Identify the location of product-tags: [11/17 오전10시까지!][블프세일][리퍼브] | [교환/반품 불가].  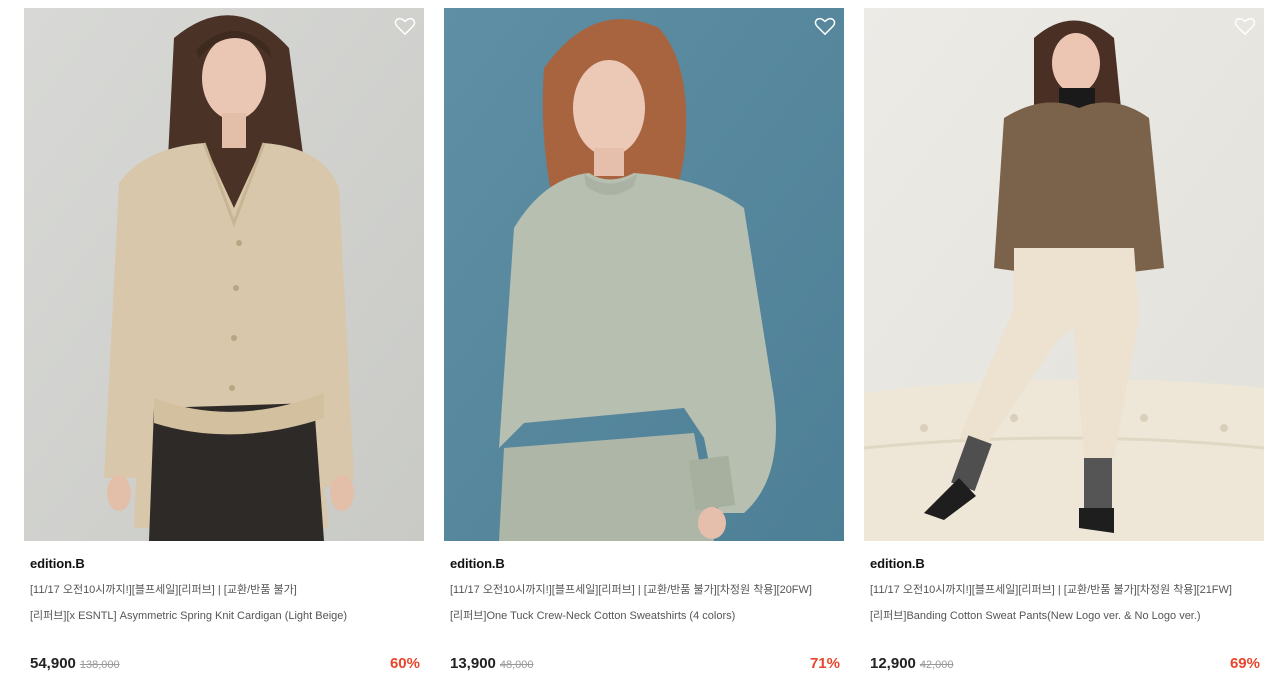
(163, 590).